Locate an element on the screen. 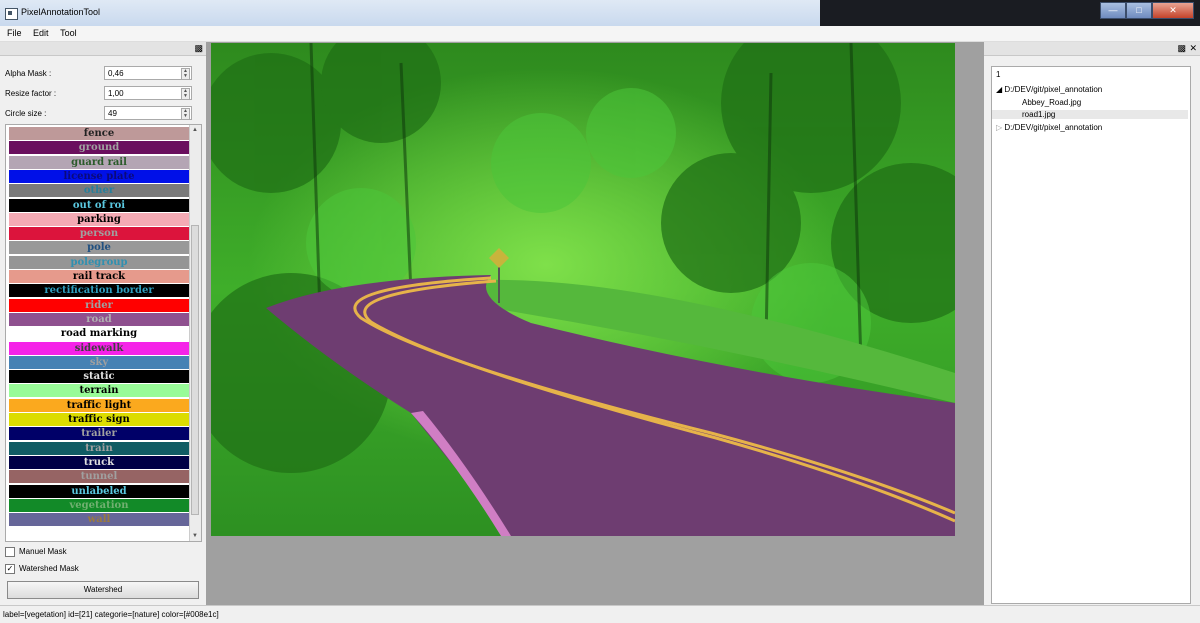 The height and width of the screenshot is (623, 1200). minimize-icon: — is located at coordinates (1113, 10).